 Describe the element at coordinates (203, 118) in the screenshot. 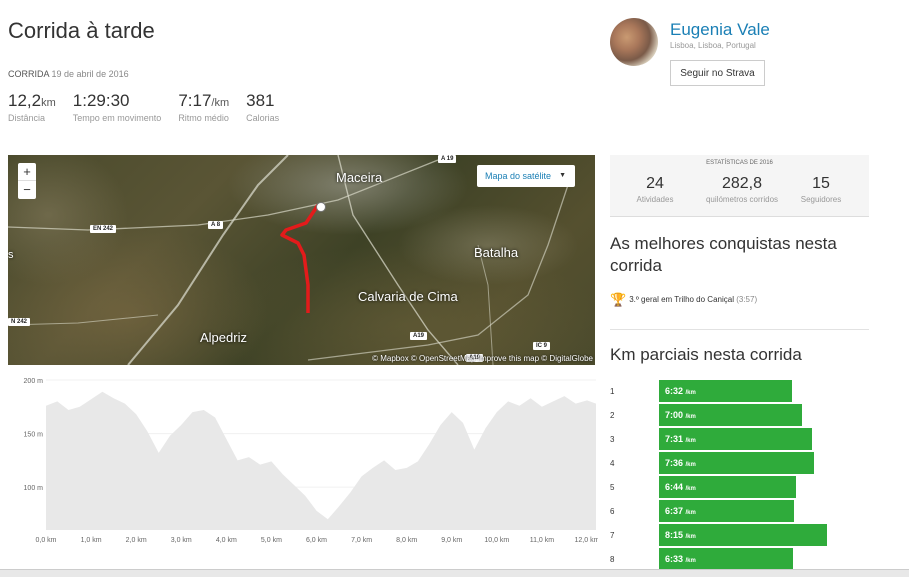

I see `stat-label: Ritmo médio` at that location.